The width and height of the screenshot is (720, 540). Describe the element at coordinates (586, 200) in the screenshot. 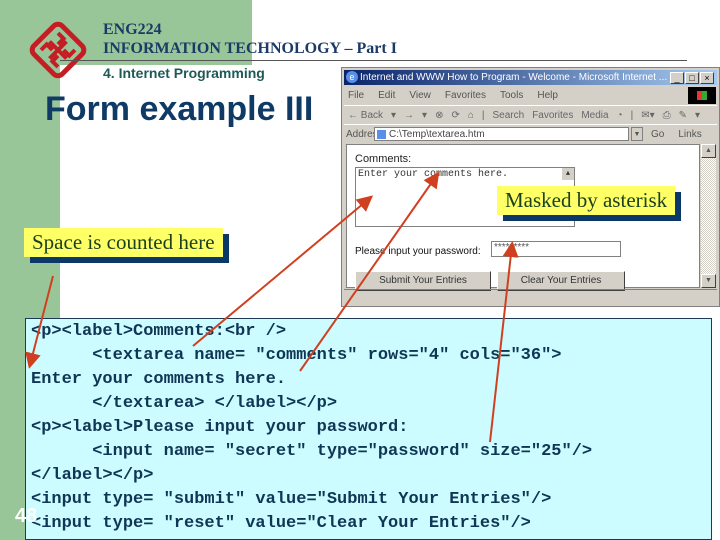

I see `masked-callout: Masked by asterisk` at that location.